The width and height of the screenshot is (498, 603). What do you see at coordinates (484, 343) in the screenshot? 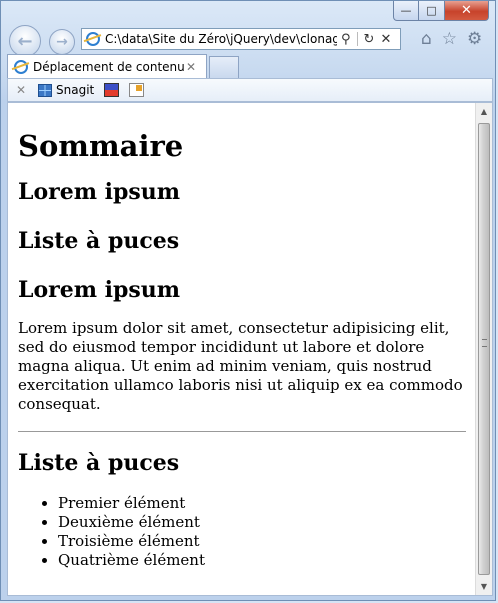
I see `scrollbar-grip` at bounding box center [484, 343].